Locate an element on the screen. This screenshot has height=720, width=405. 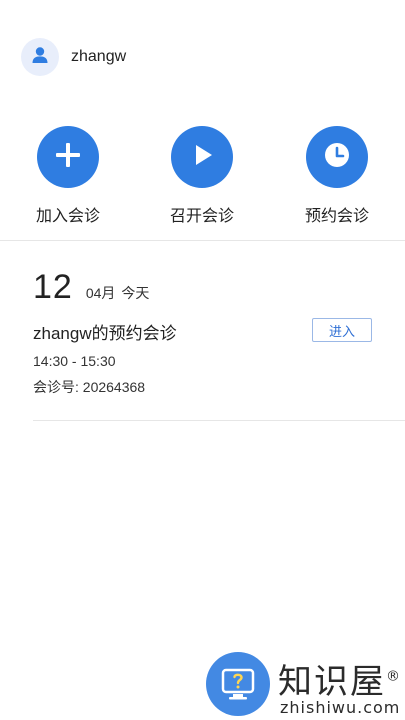
start-consultation-button: 召开会诊 is located at coordinates (202, 176).